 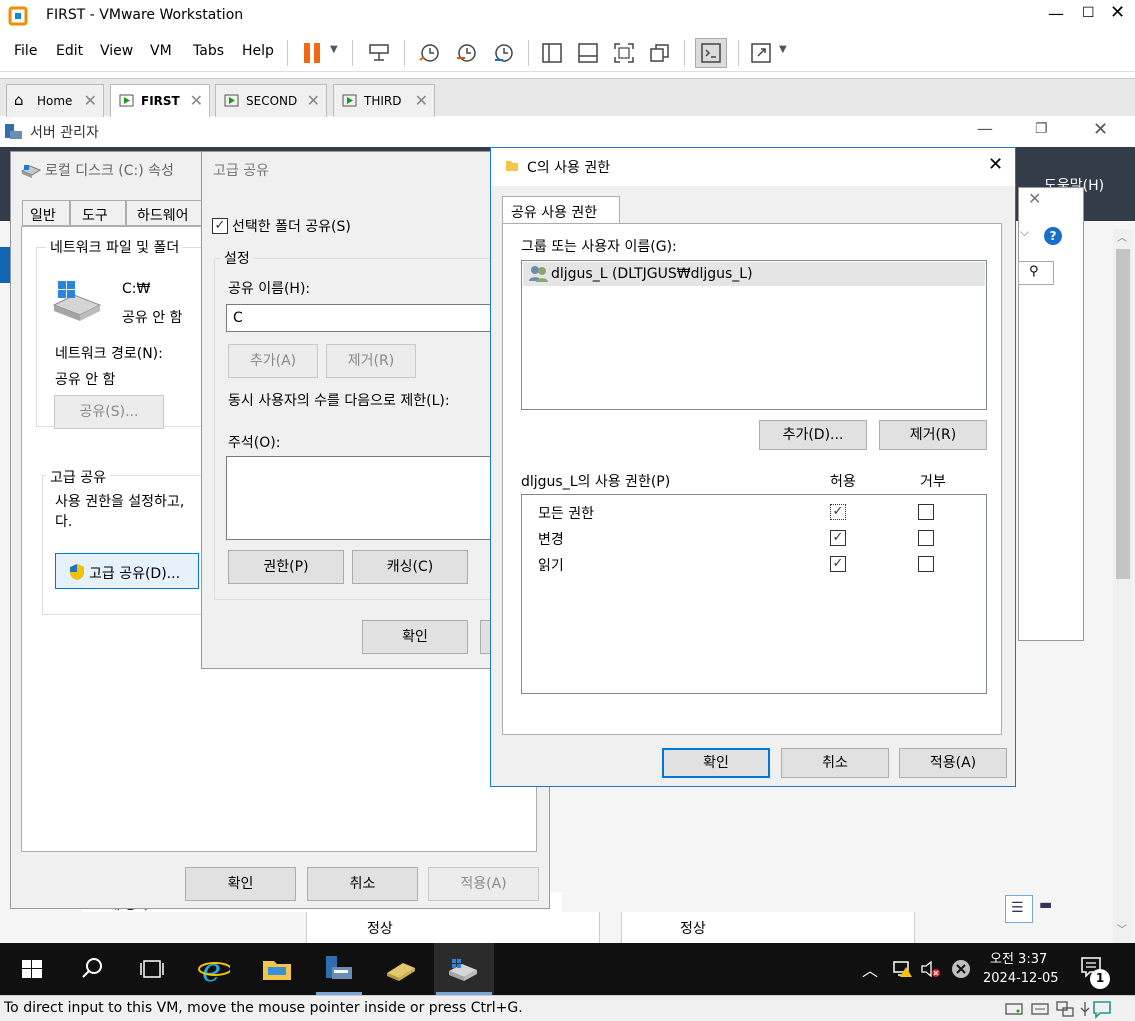 What do you see at coordinates (462, 969) in the screenshot?
I see `drive-taskbar-icon` at bounding box center [462, 969].